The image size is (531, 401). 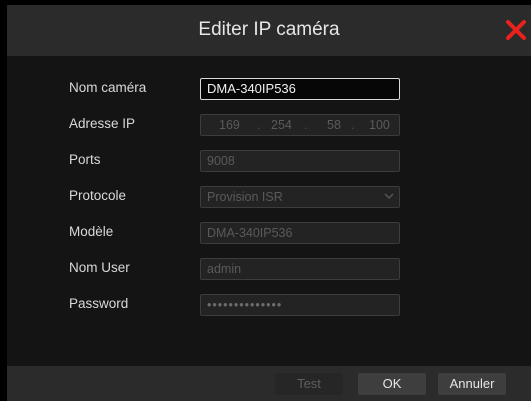 I want to click on password-label: Password, so click(x=99, y=303).